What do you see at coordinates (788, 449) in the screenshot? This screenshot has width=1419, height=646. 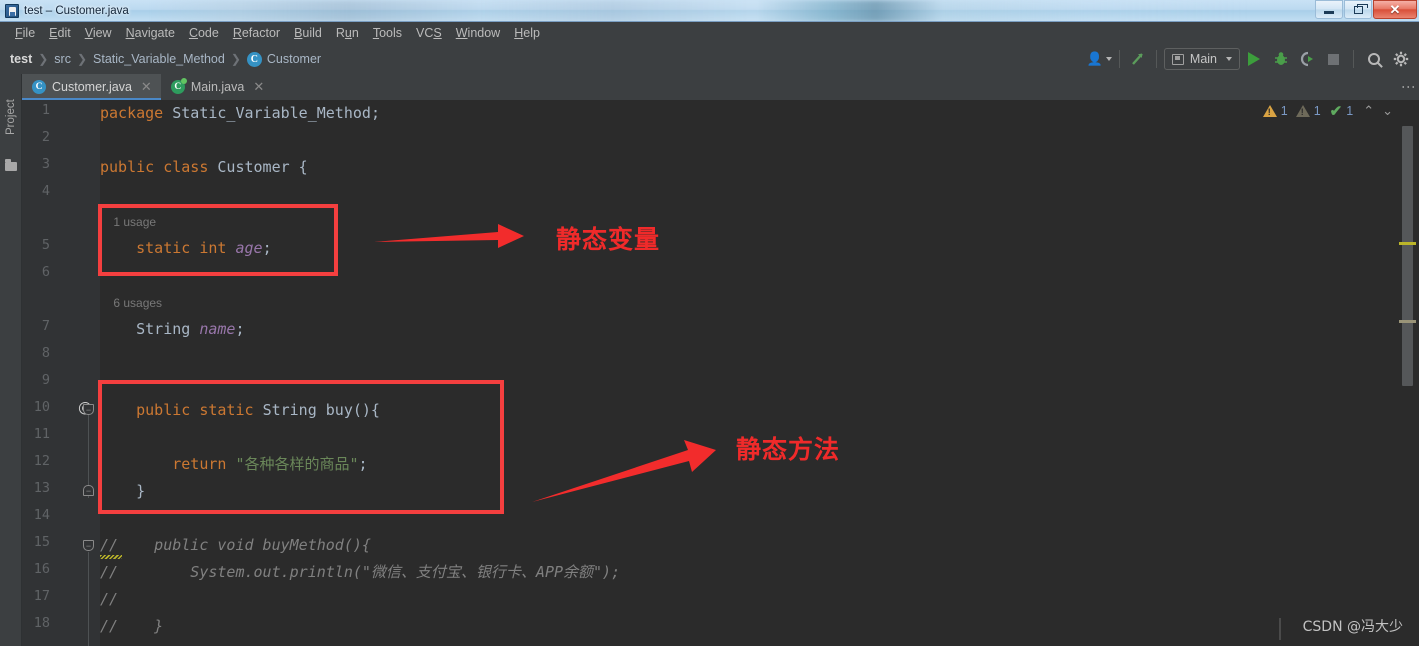 I see `annotation-label-static-method: 静态方法` at bounding box center [788, 449].